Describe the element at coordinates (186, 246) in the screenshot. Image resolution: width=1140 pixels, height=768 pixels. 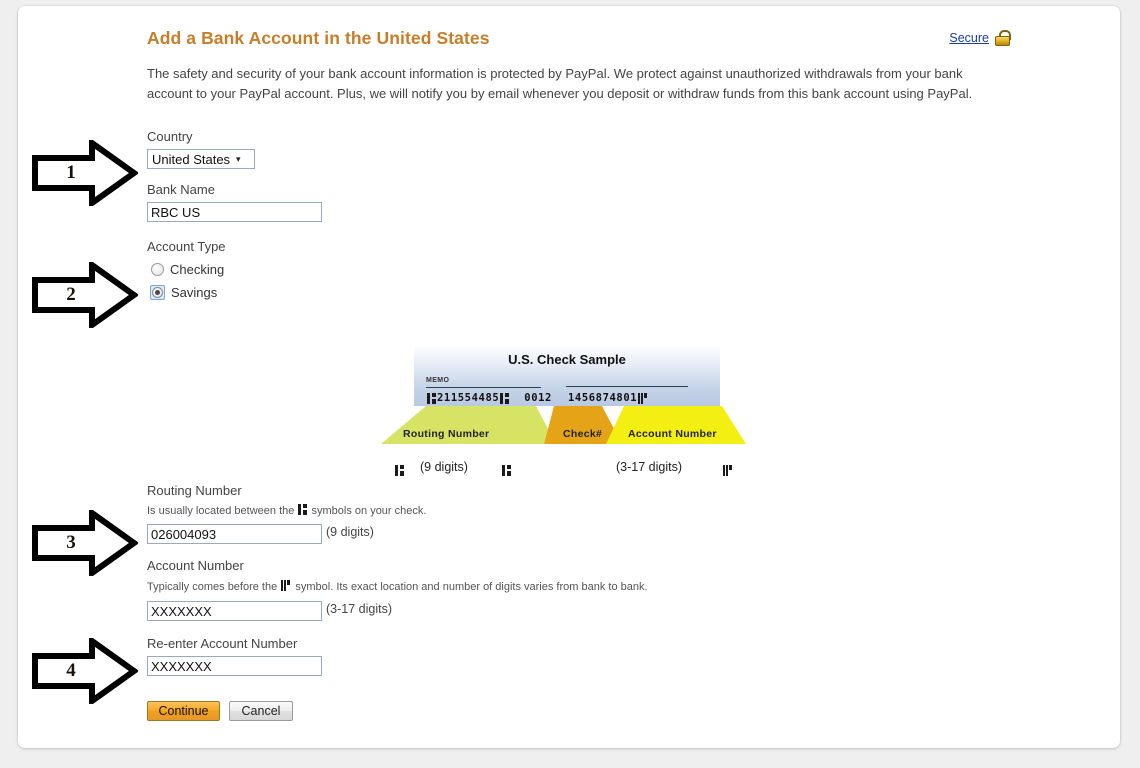
I see `account-type-label: Account Type` at that location.